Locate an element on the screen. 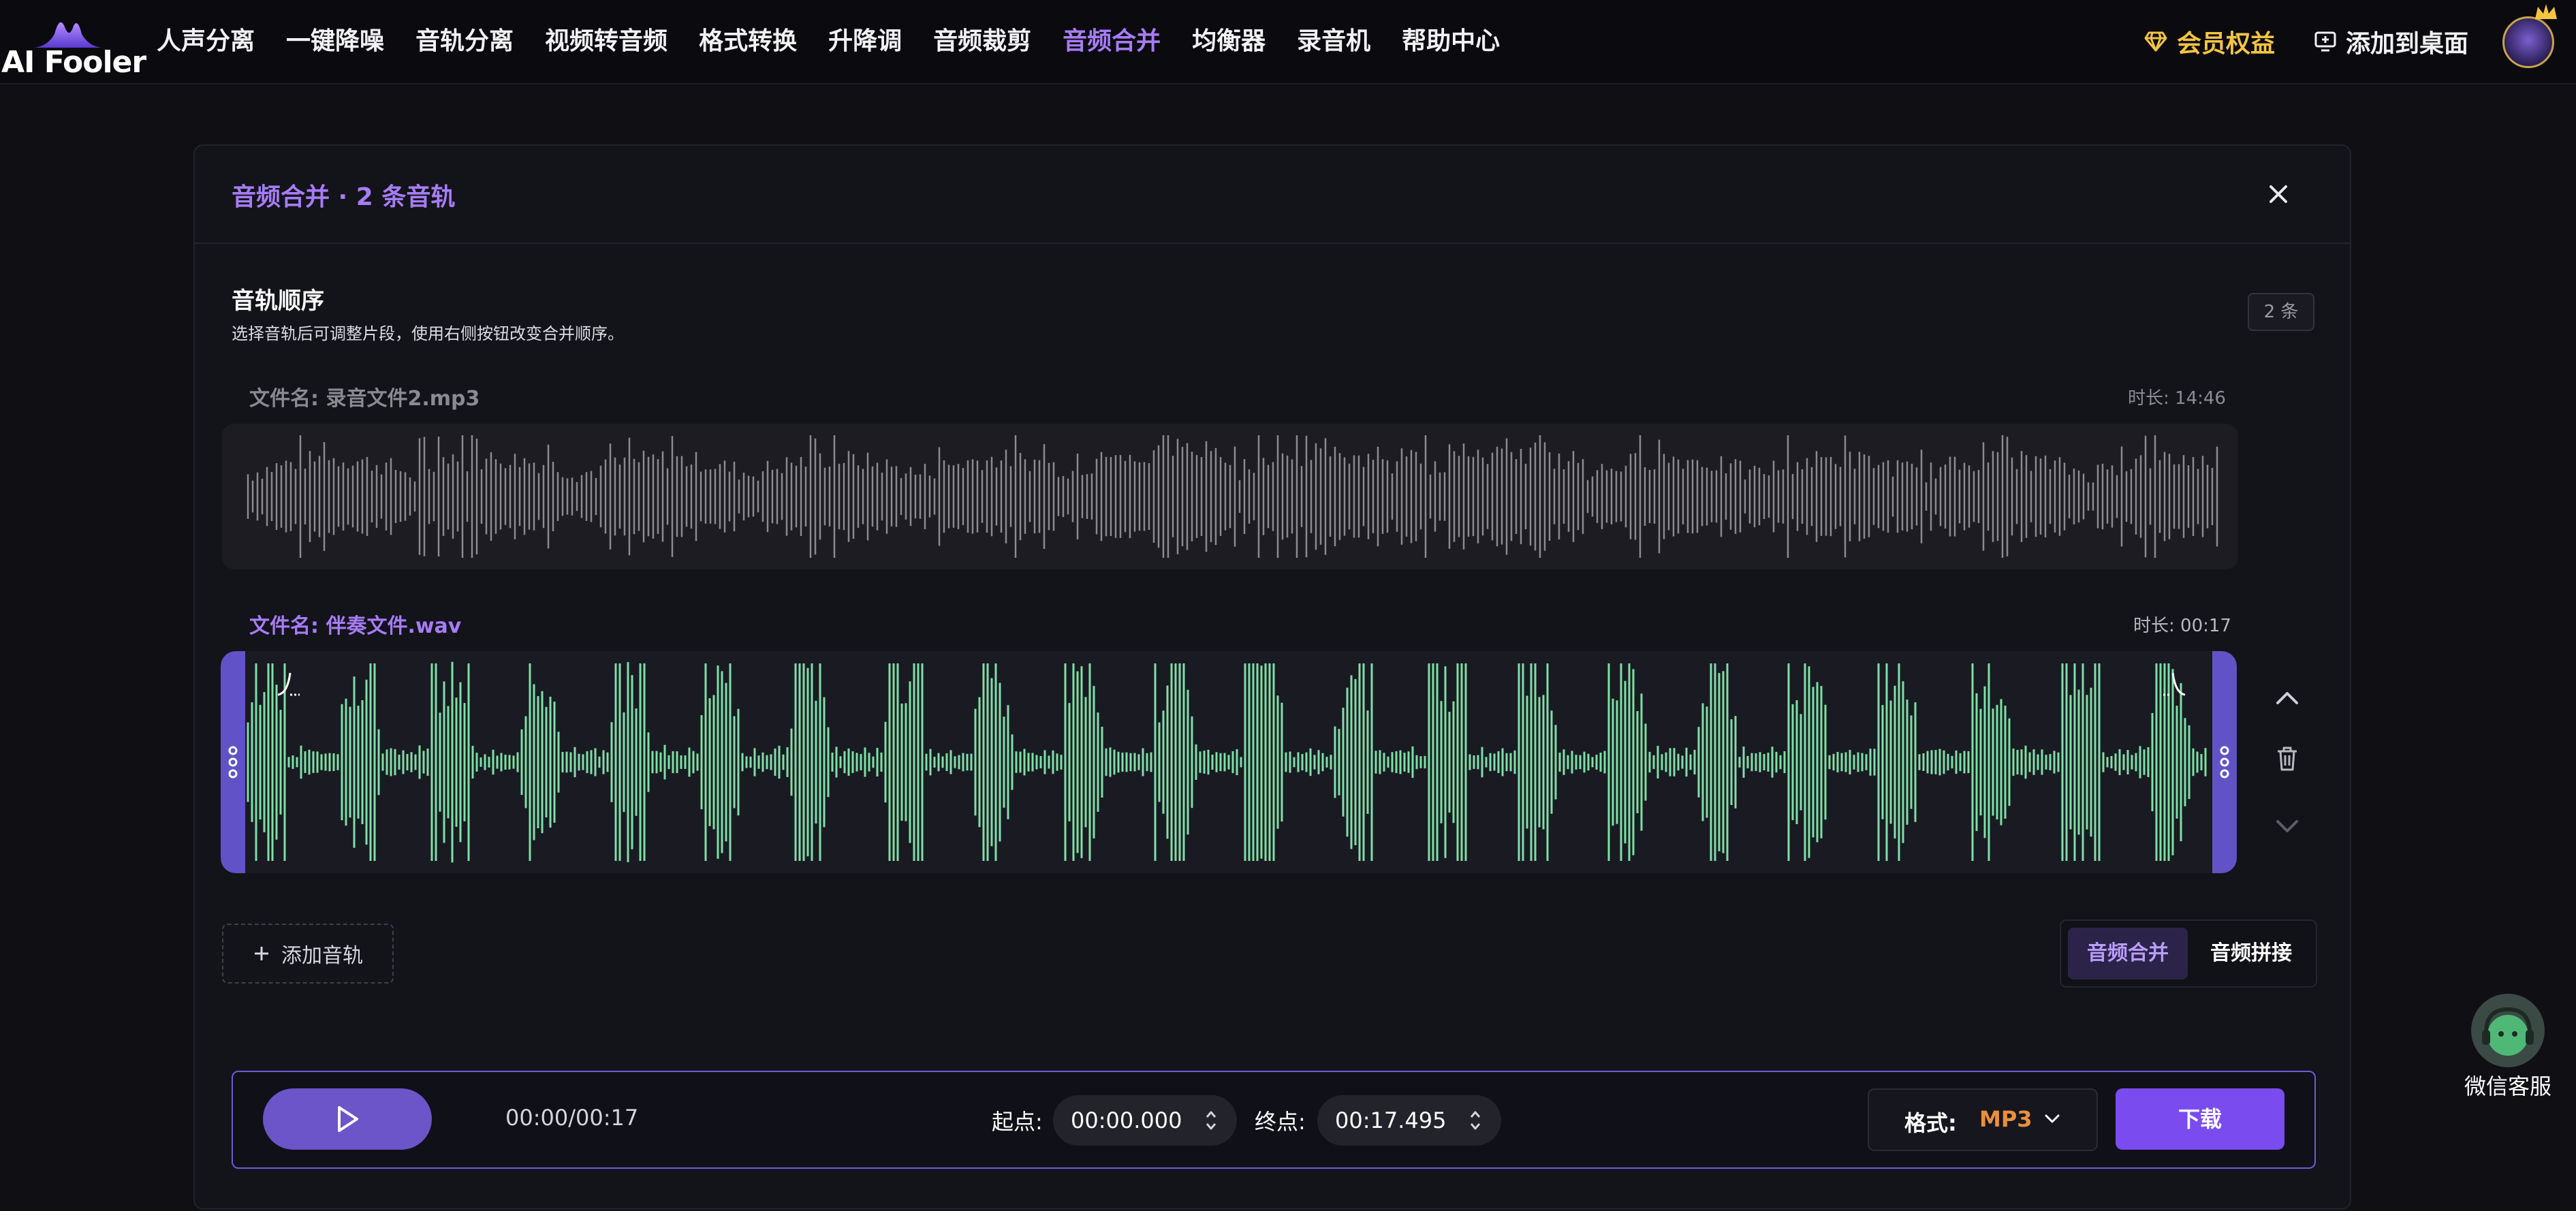 This screenshot has width=2576, height=1211. format-value: MP3 is located at coordinates (2005, 1119).